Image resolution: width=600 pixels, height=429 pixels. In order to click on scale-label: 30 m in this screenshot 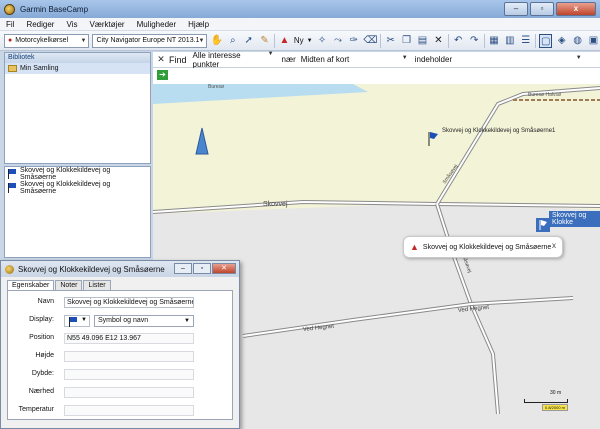, I will do `click(556, 393)`.